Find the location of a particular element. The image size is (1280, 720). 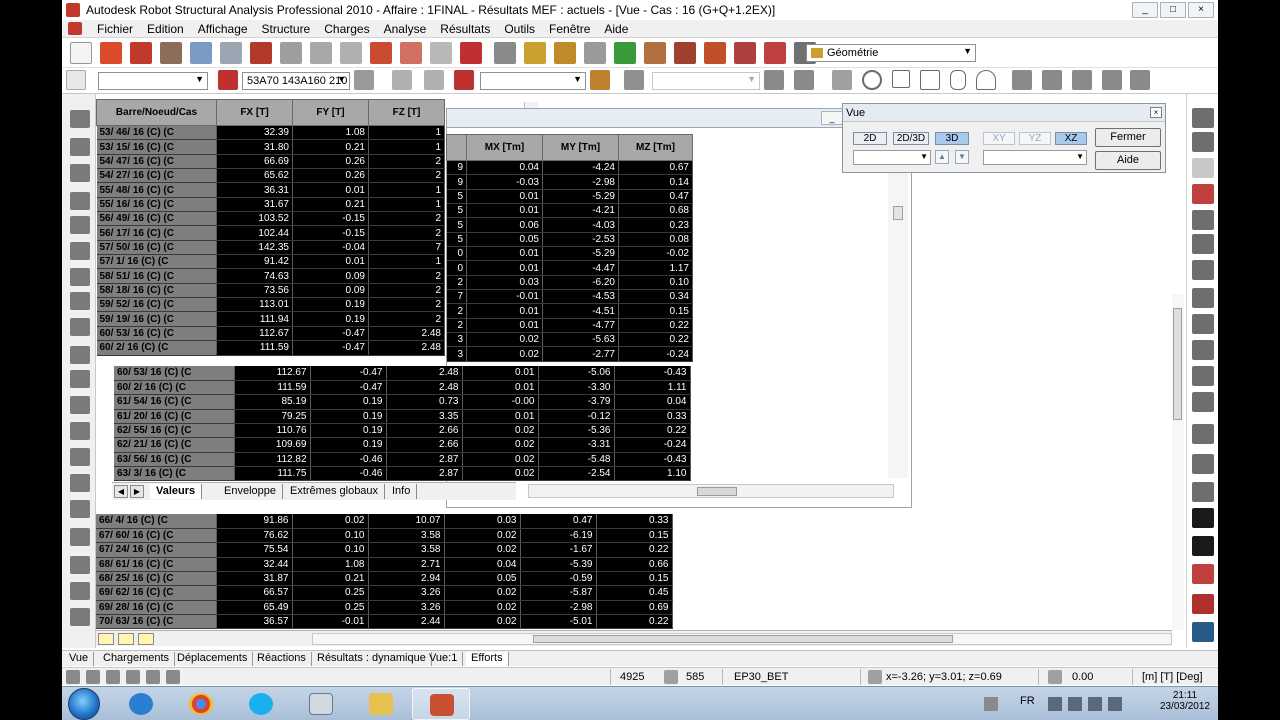

lock-icon is located at coordinates (505, 53).